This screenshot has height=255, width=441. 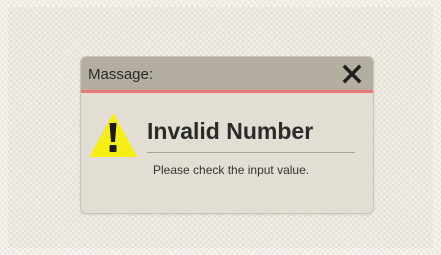 I want to click on warning-icon, so click(x=113, y=135).